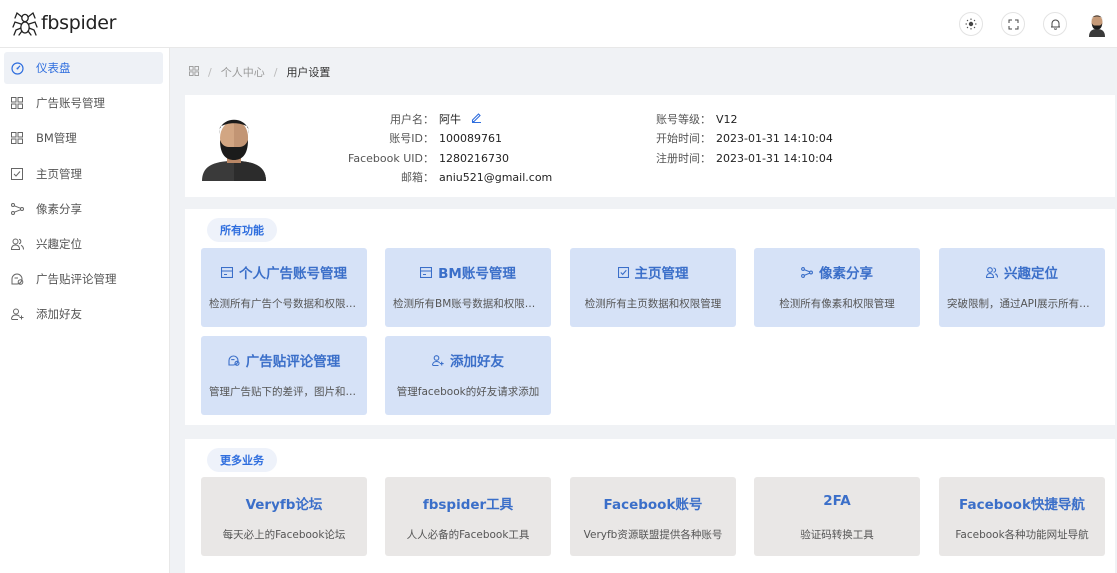  What do you see at coordinates (661, 274) in the screenshot?
I see `tile-title: 主页管理` at bounding box center [661, 274].